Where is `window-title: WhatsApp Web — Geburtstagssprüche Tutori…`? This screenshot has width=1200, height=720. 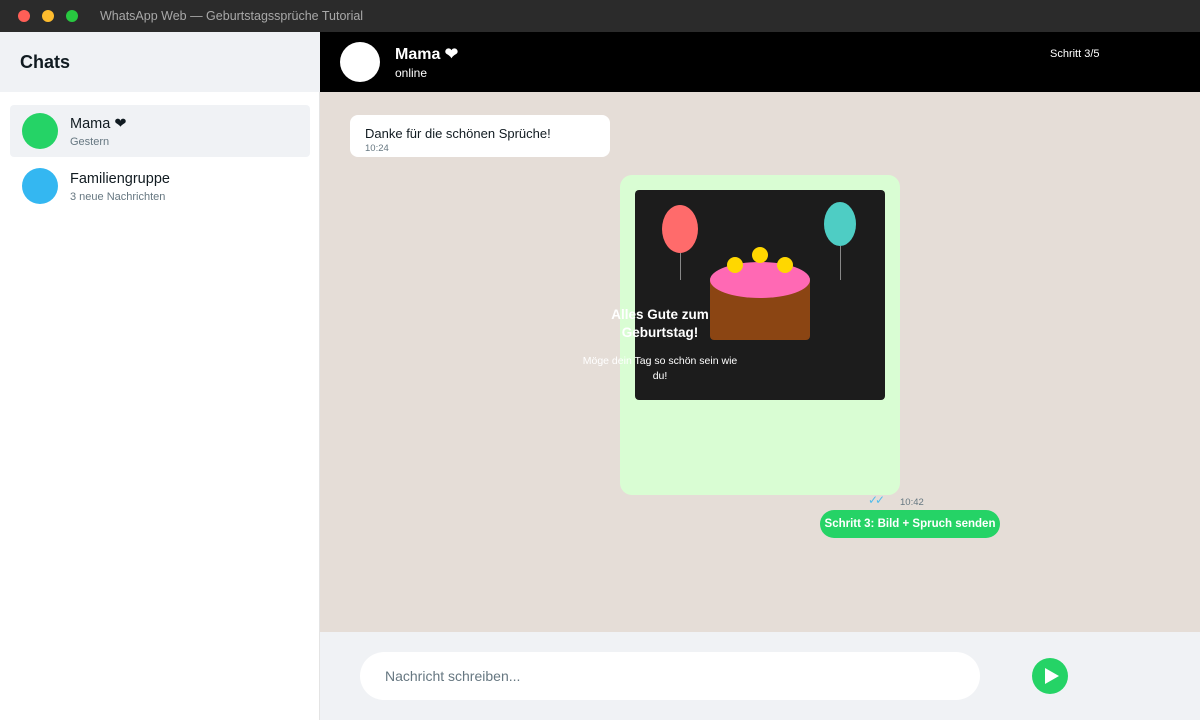 window-title: WhatsApp Web — Geburtstagssprüche Tutori… is located at coordinates (232, 16).